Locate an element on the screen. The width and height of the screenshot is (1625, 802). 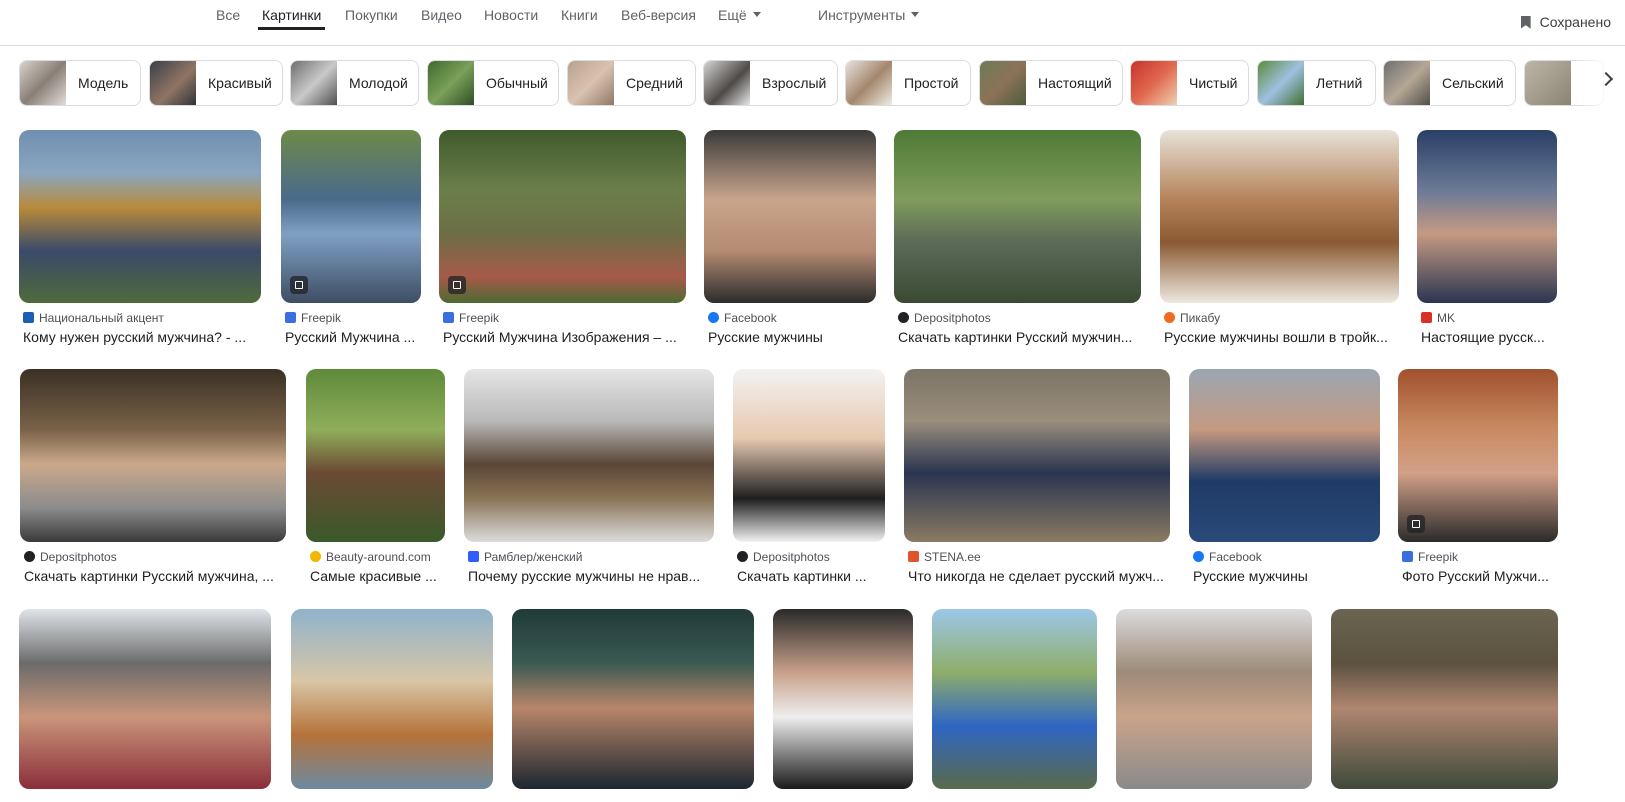
tab-more: Ещё is located at coordinates (739, 22).